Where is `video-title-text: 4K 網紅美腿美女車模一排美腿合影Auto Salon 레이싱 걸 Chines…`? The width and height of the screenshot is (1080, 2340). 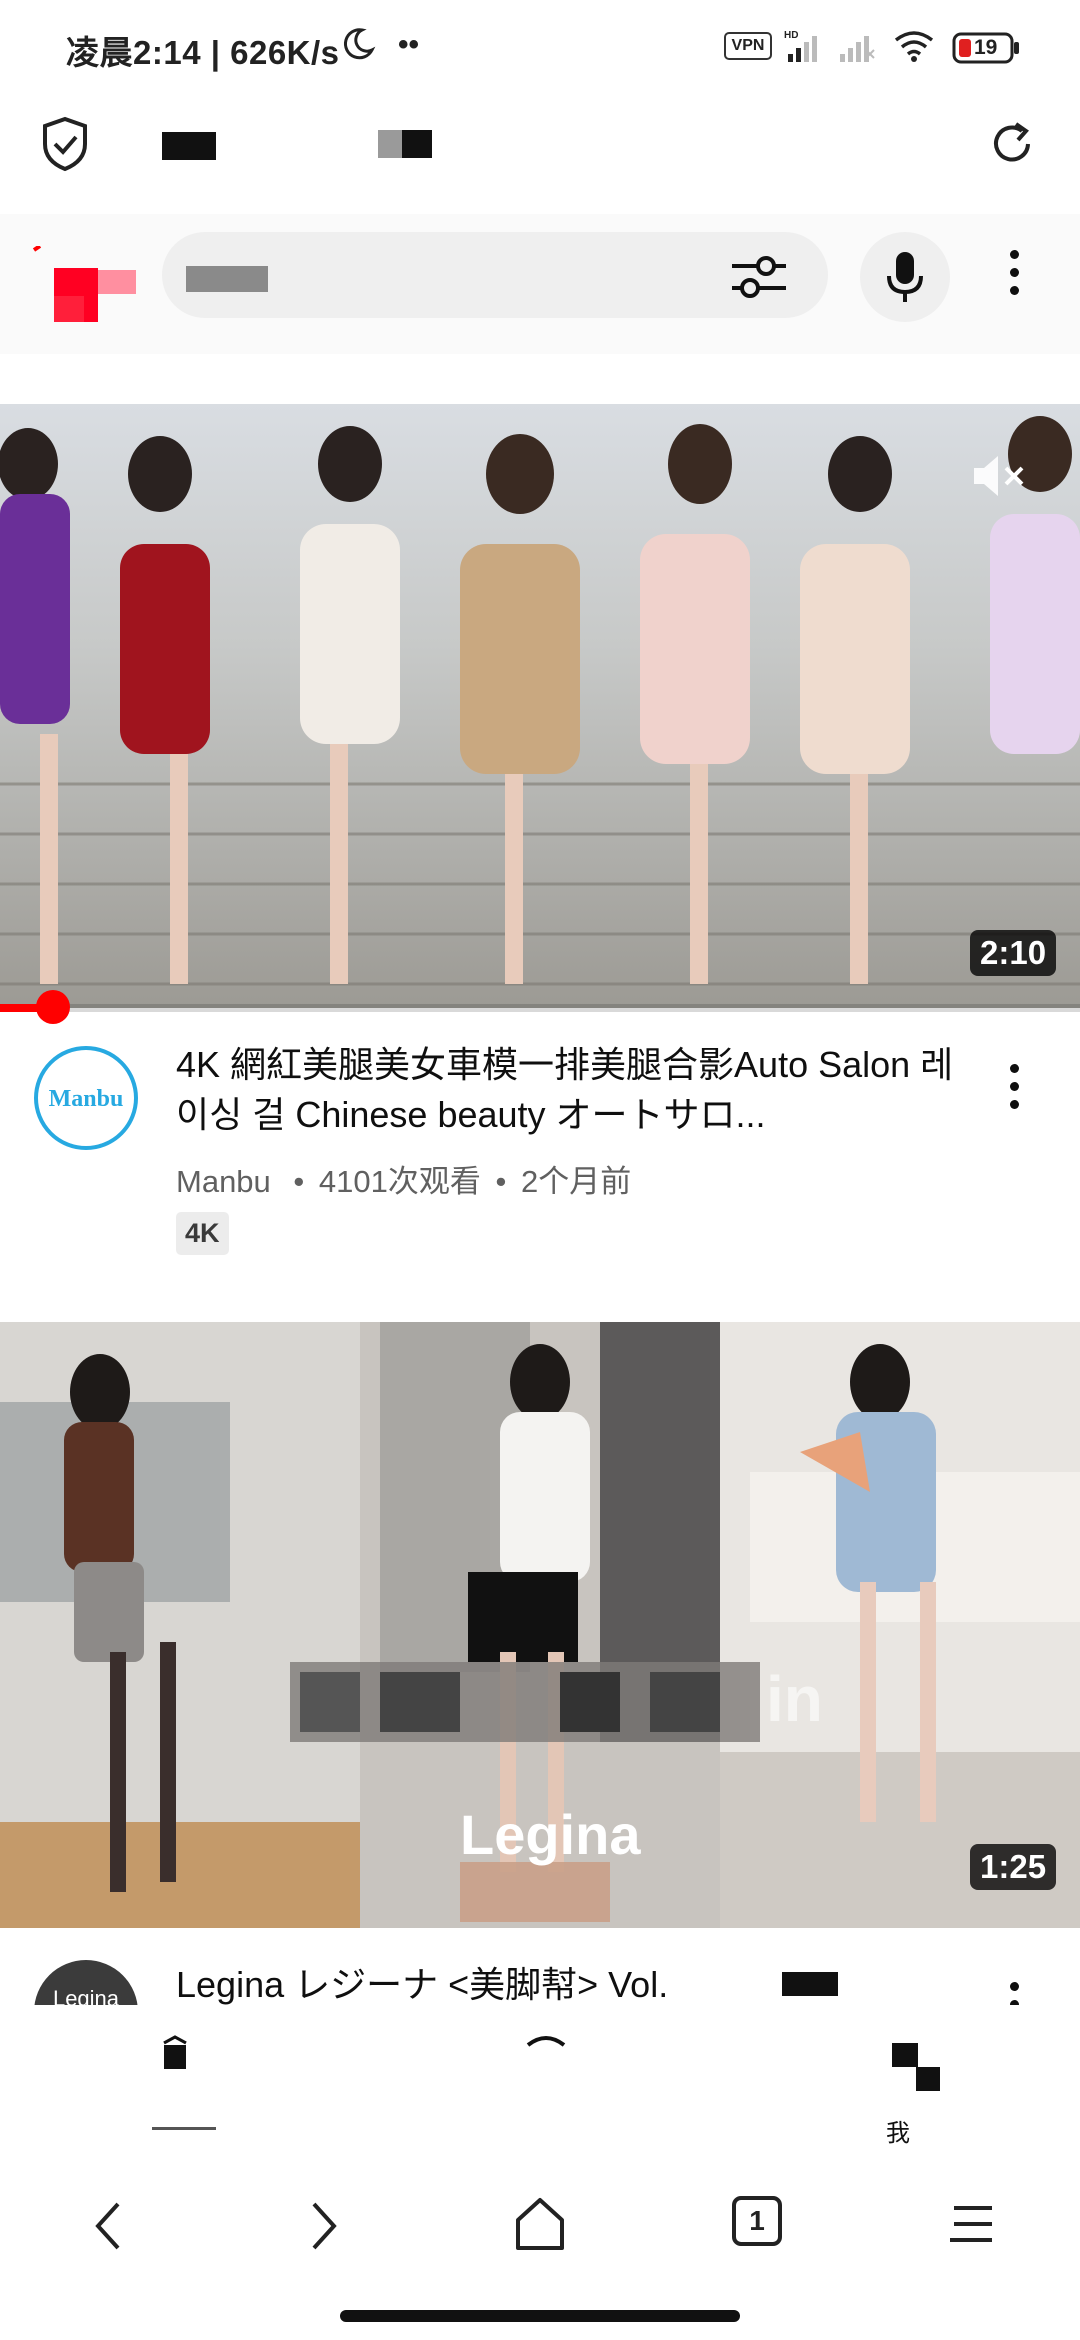 video-title-text: 4K 網紅美腿美女車模一排美腿合影Auto Salon 레이싱 걸 Chines… is located at coordinates (565, 1089).